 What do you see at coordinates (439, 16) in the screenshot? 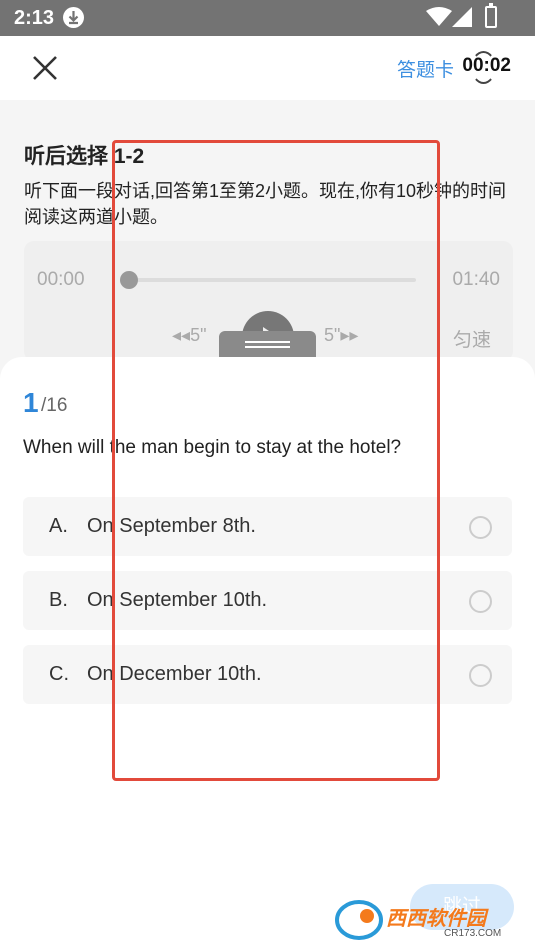
I see `wifi-icon` at bounding box center [439, 16].